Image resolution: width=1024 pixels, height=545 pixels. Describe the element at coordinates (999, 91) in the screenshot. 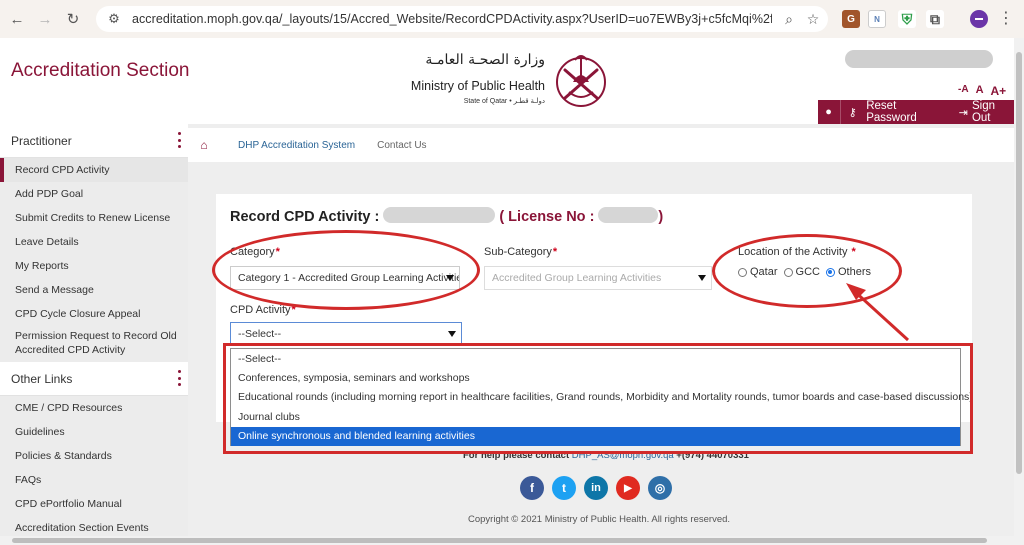

I see `font-increase-button: A+` at that location.